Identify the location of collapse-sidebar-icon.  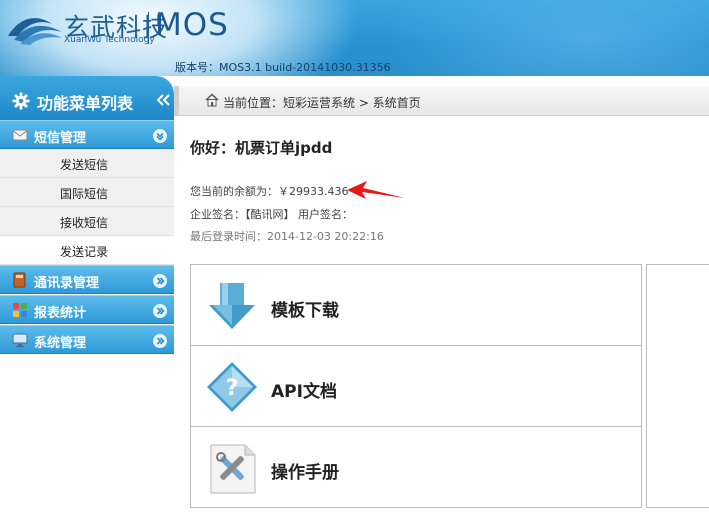
(164, 100).